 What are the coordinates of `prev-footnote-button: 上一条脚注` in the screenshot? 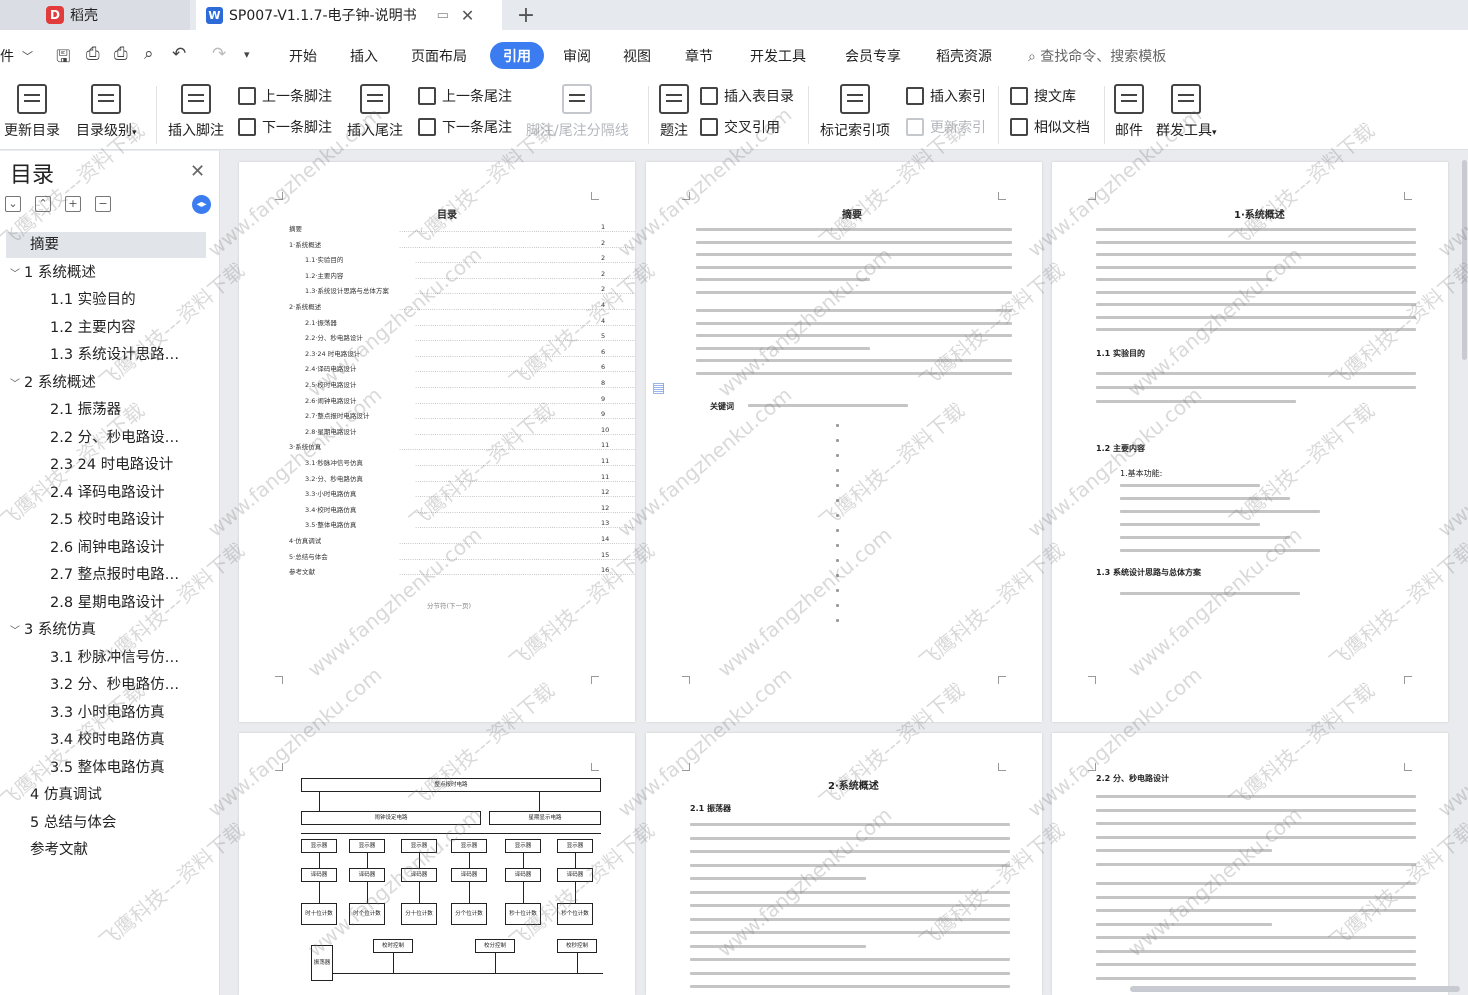 It's located at (285, 96).